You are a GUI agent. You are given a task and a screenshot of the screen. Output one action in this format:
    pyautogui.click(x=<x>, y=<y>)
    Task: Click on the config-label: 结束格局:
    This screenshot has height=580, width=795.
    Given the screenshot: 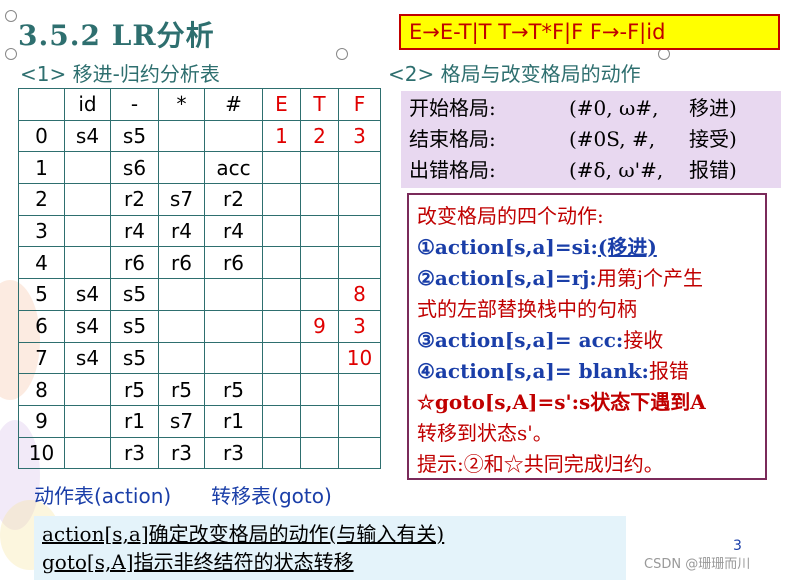 What is the action you would take?
    pyautogui.click(x=452, y=139)
    